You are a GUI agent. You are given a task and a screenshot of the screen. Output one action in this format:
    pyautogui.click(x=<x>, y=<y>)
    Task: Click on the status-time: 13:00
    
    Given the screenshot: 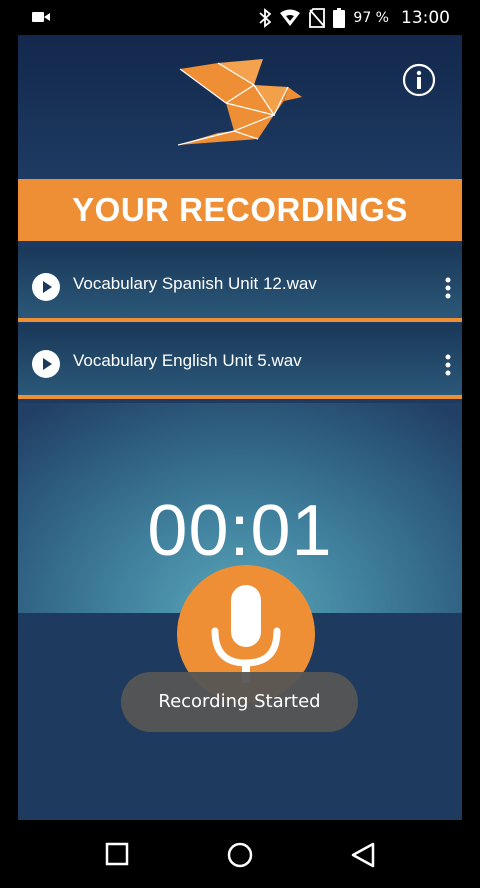 What is the action you would take?
    pyautogui.click(x=425, y=18)
    